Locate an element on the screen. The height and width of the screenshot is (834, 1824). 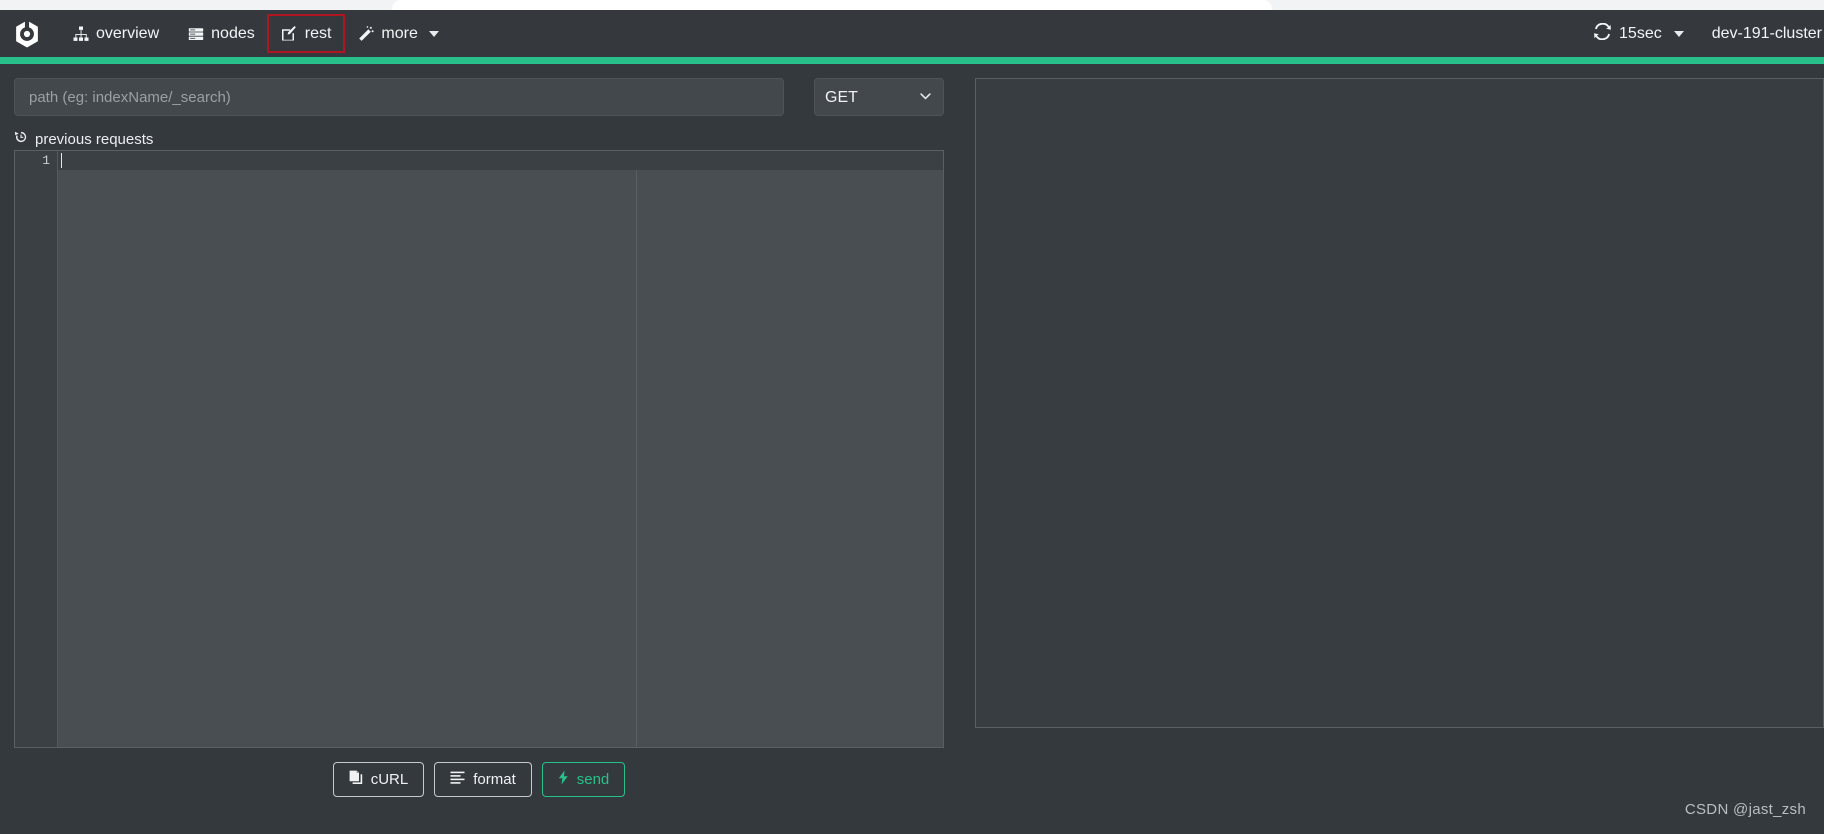
format-button: format is located at coordinates (483, 779).